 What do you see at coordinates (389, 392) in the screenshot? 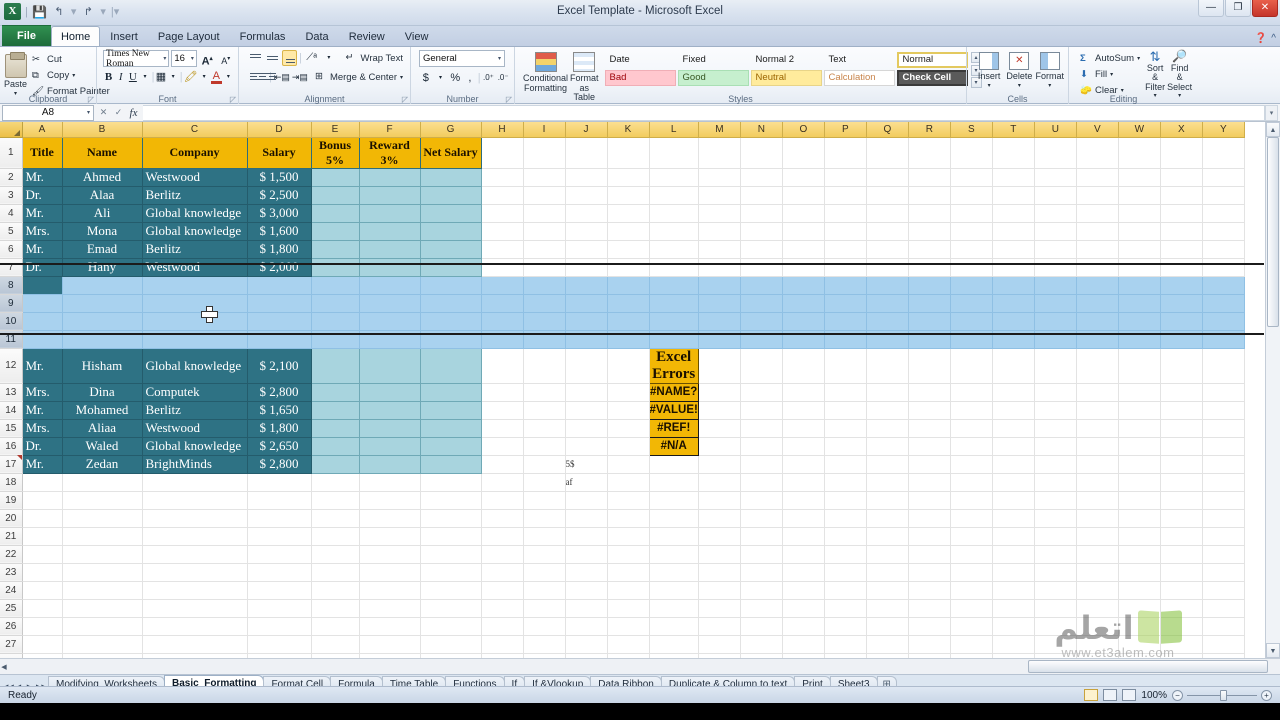
I see `cell-F13` at bounding box center [389, 392].